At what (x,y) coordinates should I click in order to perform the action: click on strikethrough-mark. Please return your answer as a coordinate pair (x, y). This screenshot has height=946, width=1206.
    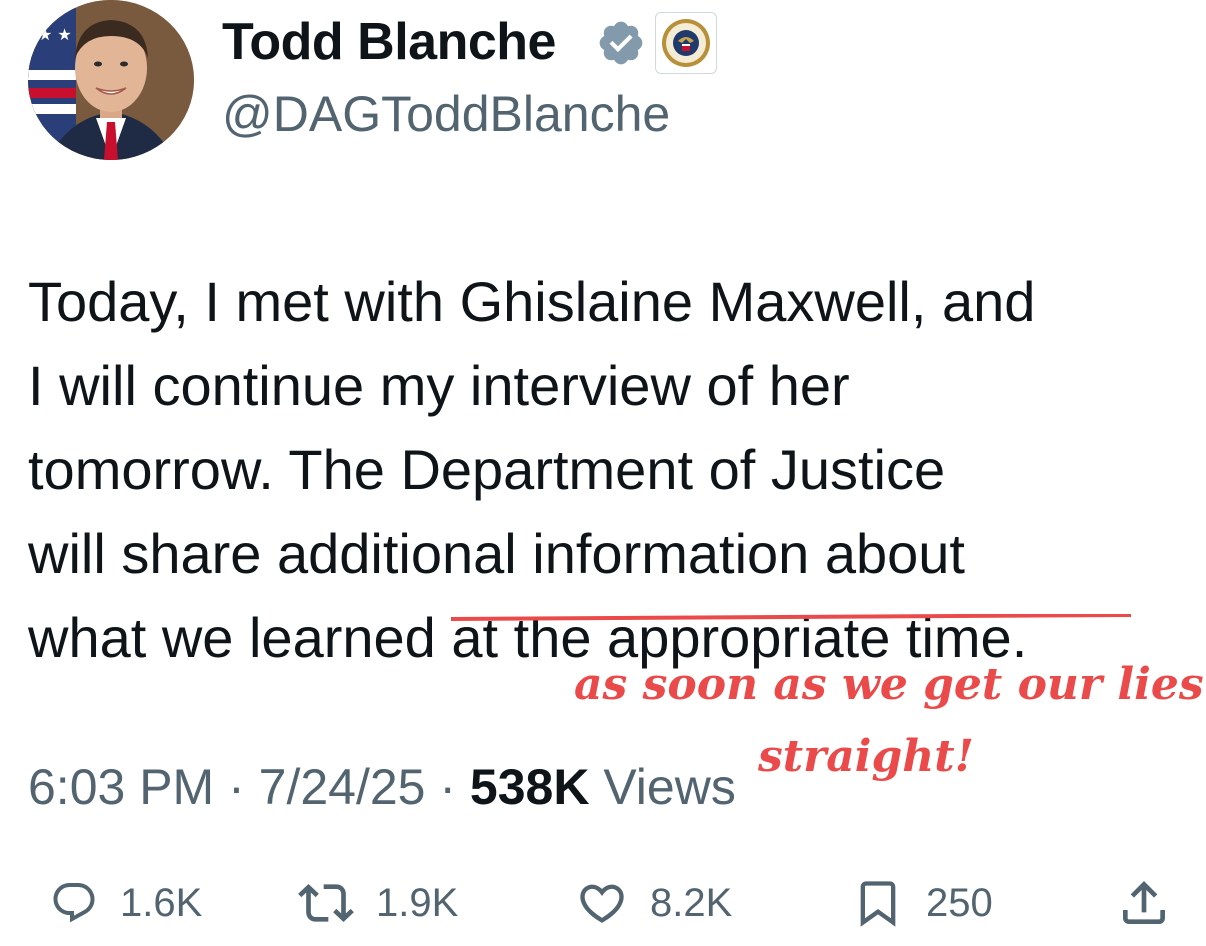
    Looking at the image, I should click on (791, 617).